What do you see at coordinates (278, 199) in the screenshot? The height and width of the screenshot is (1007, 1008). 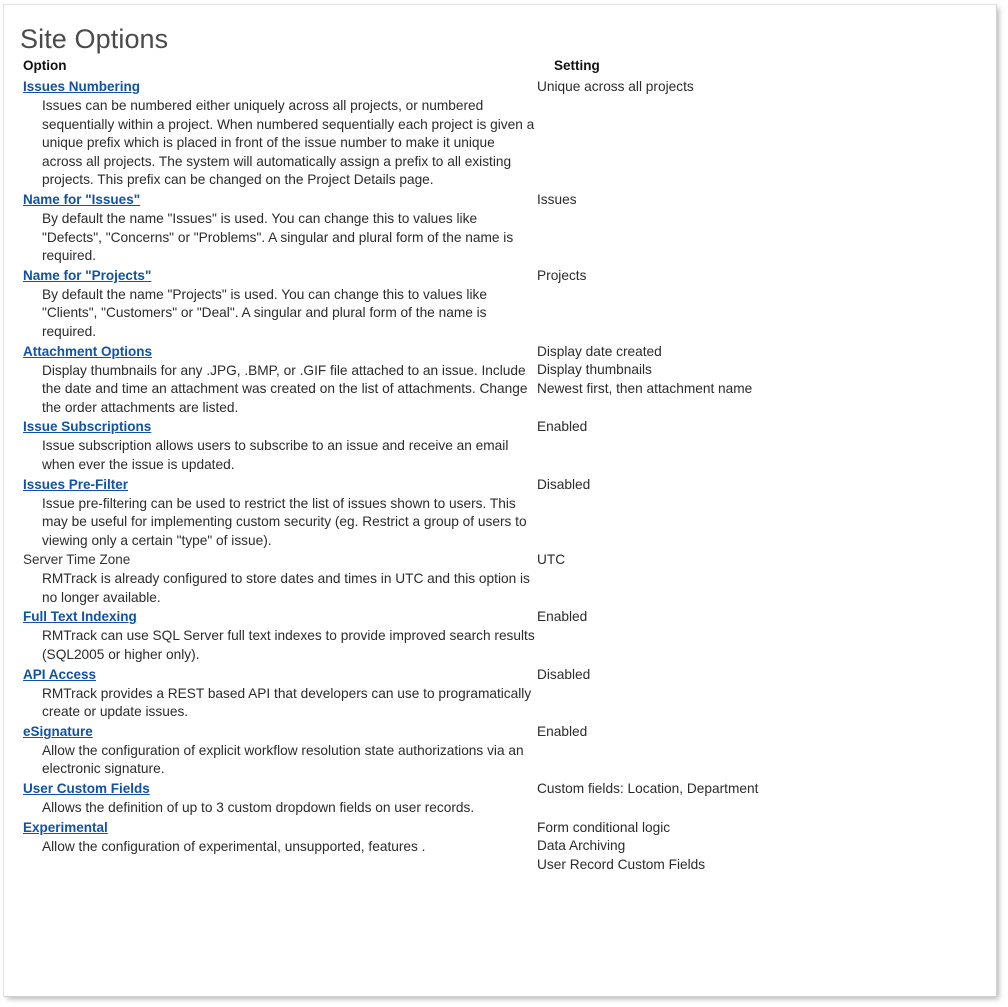 I see `option-link: Name for "Issues"` at bounding box center [278, 199].